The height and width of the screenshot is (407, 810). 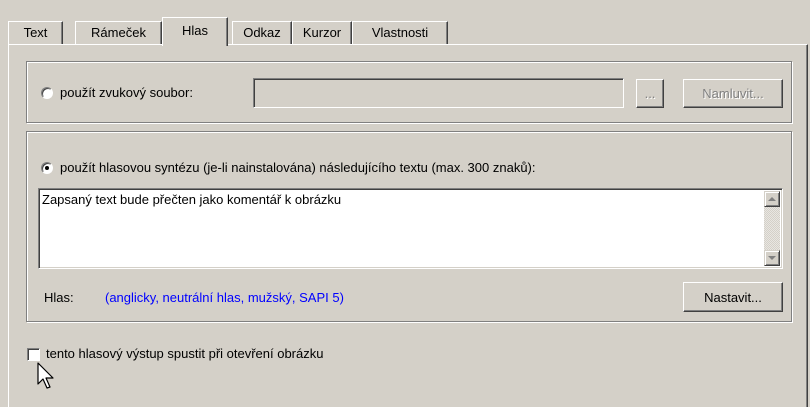 I want to click on tab-label: Odkaz, so click(x=262, y=32).